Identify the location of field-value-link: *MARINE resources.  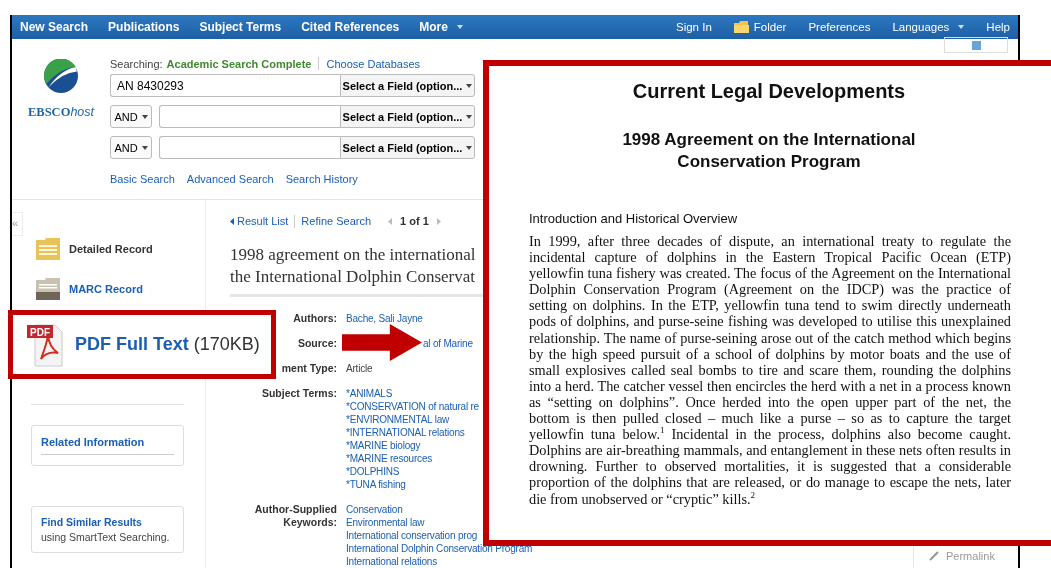
(389, 458).